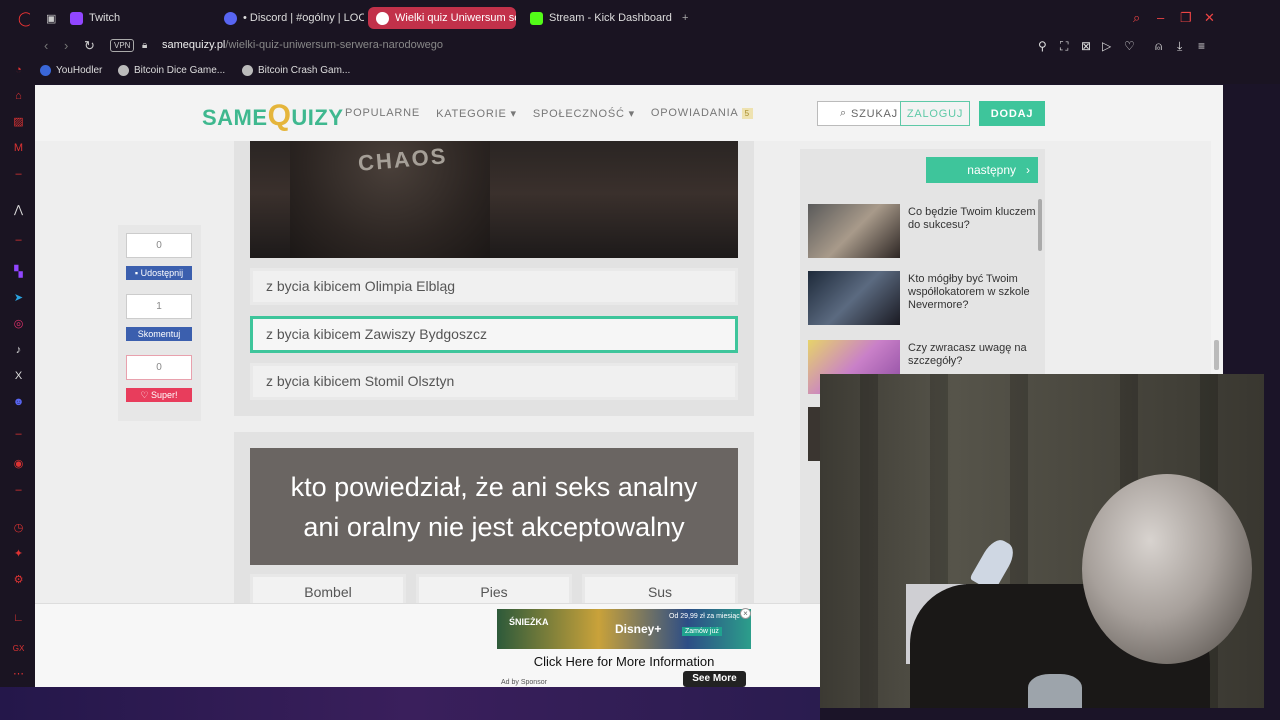  Describe the element at coordinates (18, 210) in the screenshot. I see `kick-sidebar-icon: ⋀` at that location.